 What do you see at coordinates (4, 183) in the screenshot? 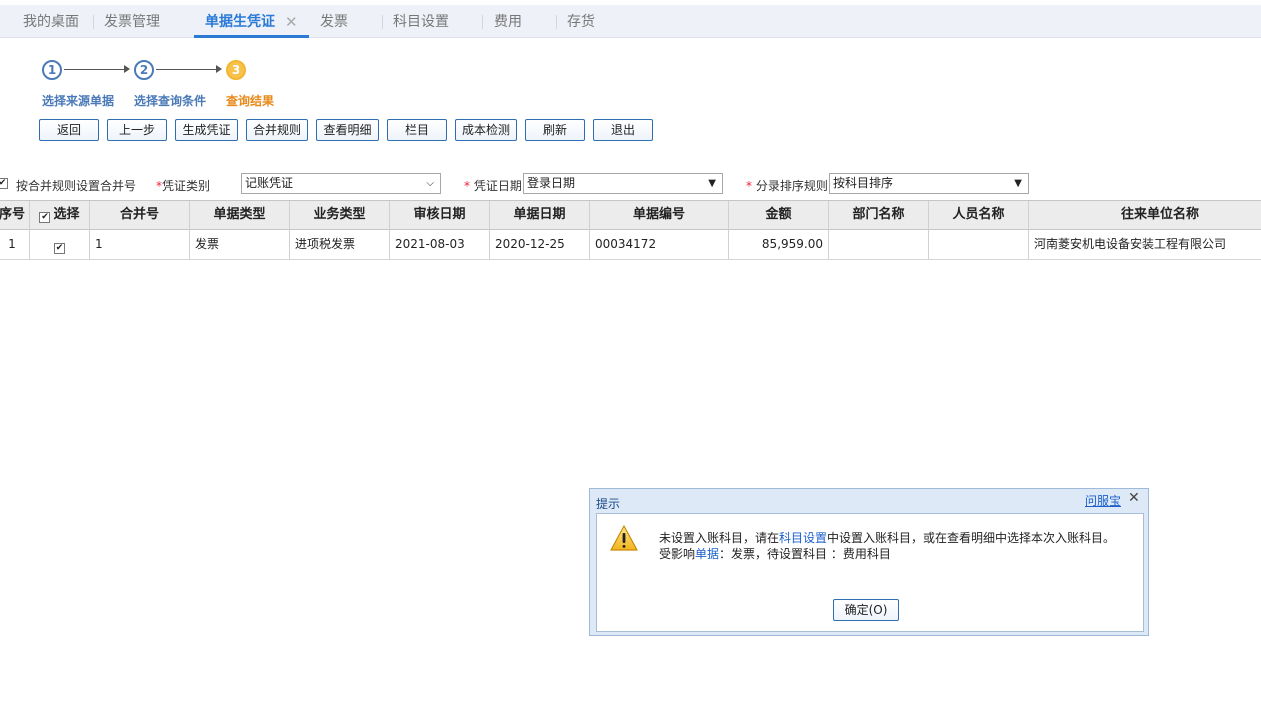
I see `merge-checkbox: ✔` at bounding box center [4, 183].